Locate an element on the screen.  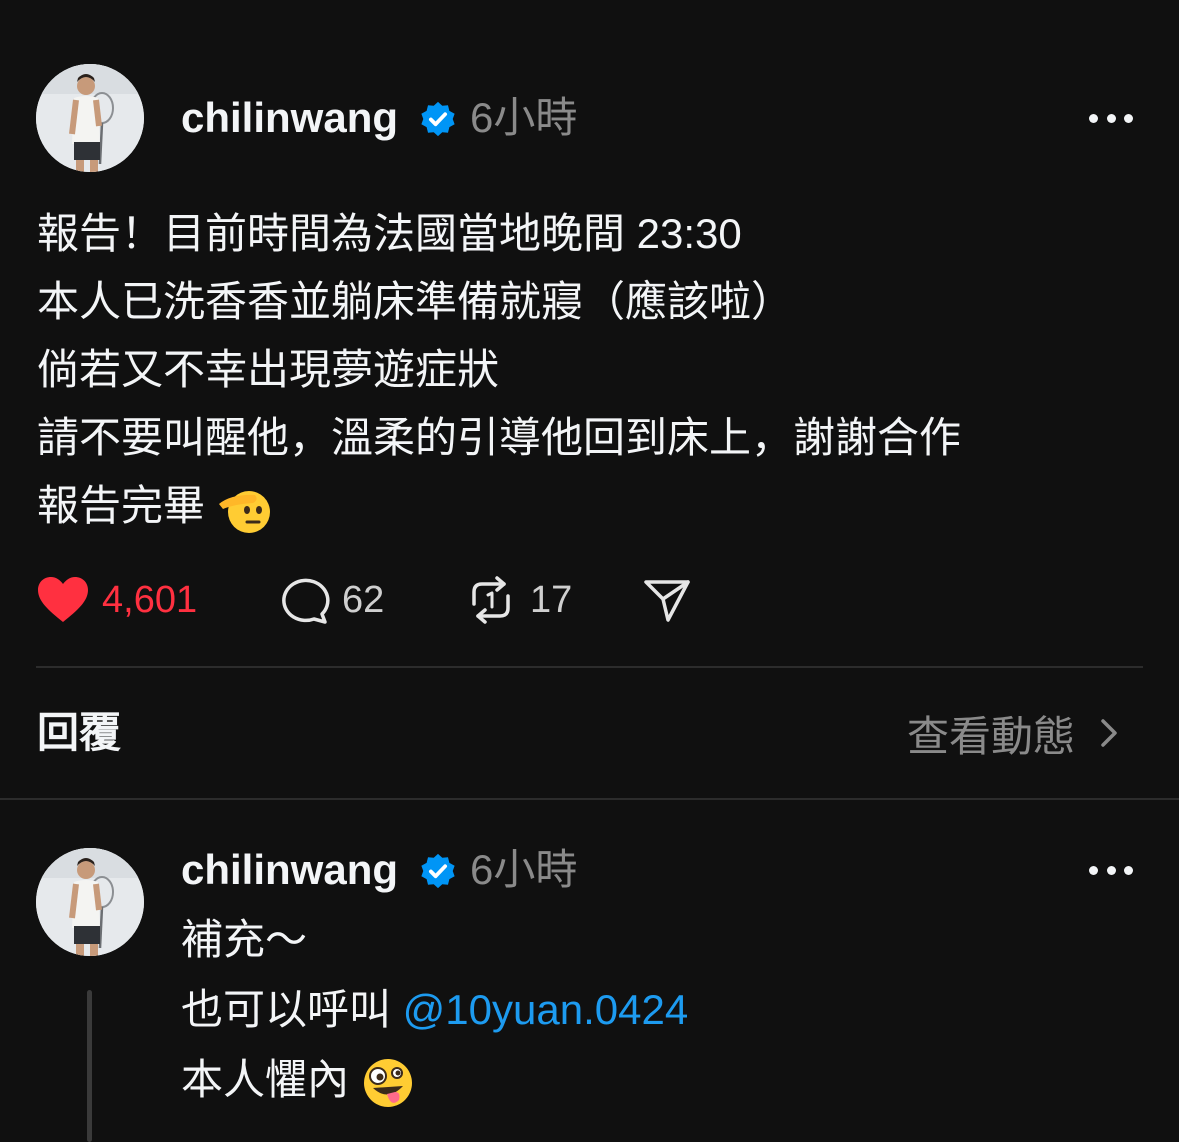
reply-line-text: 也可以呼叫 is located at coordinates (292, 1009).